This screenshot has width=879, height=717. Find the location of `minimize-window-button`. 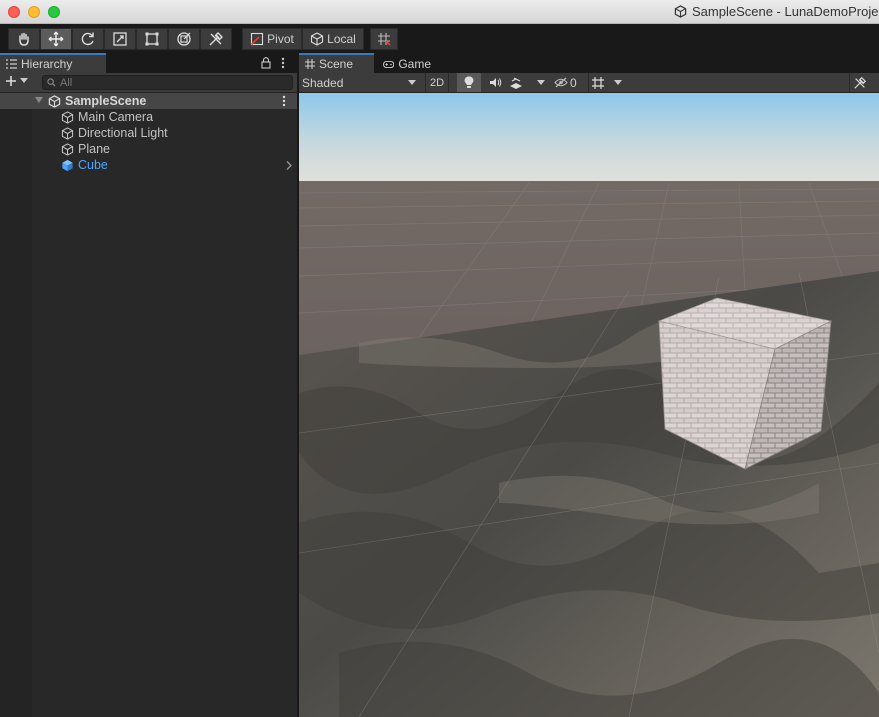

minimize-window-button is located at coordinates (34, 12).